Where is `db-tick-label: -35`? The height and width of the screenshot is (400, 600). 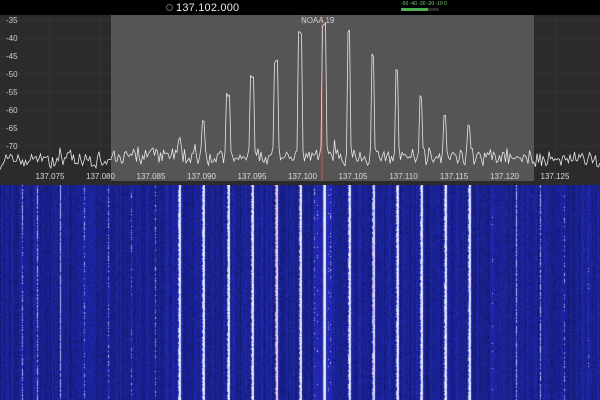
db-tick-label: -35 is located at coordinates (12, 20).